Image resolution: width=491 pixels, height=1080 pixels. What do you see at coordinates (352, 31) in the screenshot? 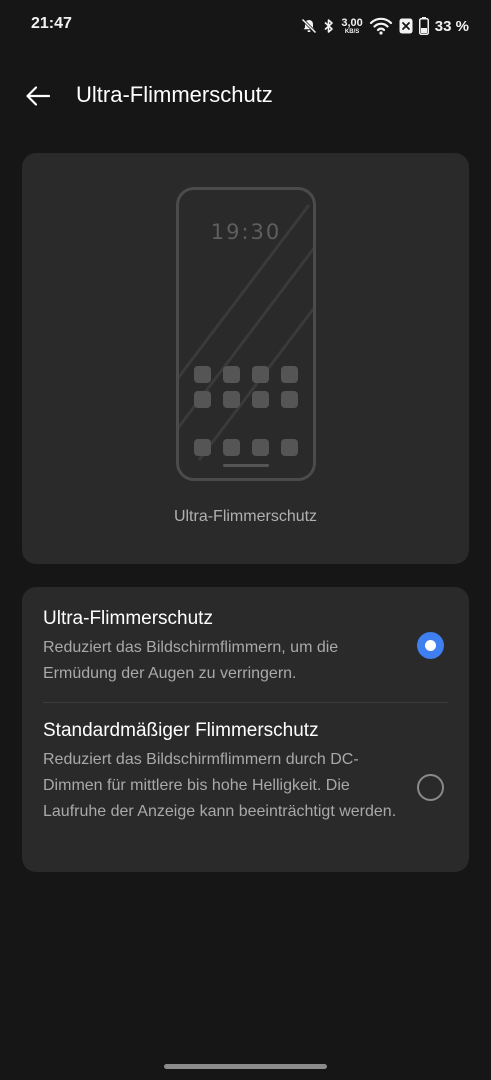
I see `network-speed-unit: KB/S` at bounding box center [352, 31].